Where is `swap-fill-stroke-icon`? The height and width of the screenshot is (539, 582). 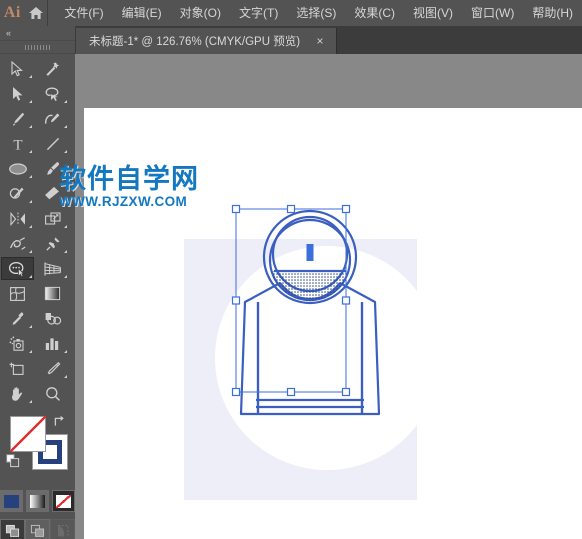 swap-fill-stroke-icon is located at coordinates (59, 421).